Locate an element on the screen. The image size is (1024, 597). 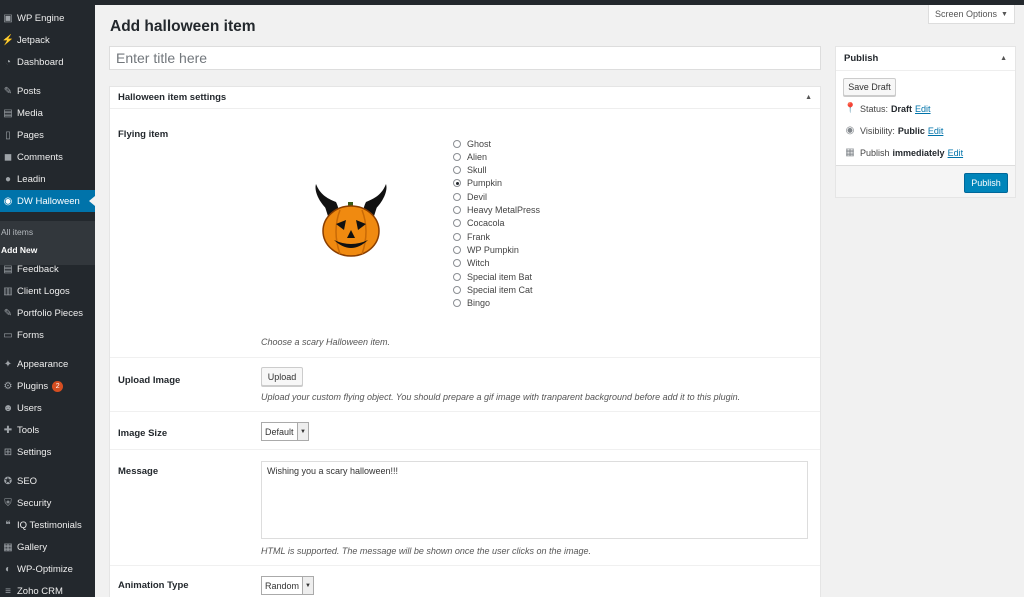
edit-visibility-link: Edit is located at coordinates (936, 131).